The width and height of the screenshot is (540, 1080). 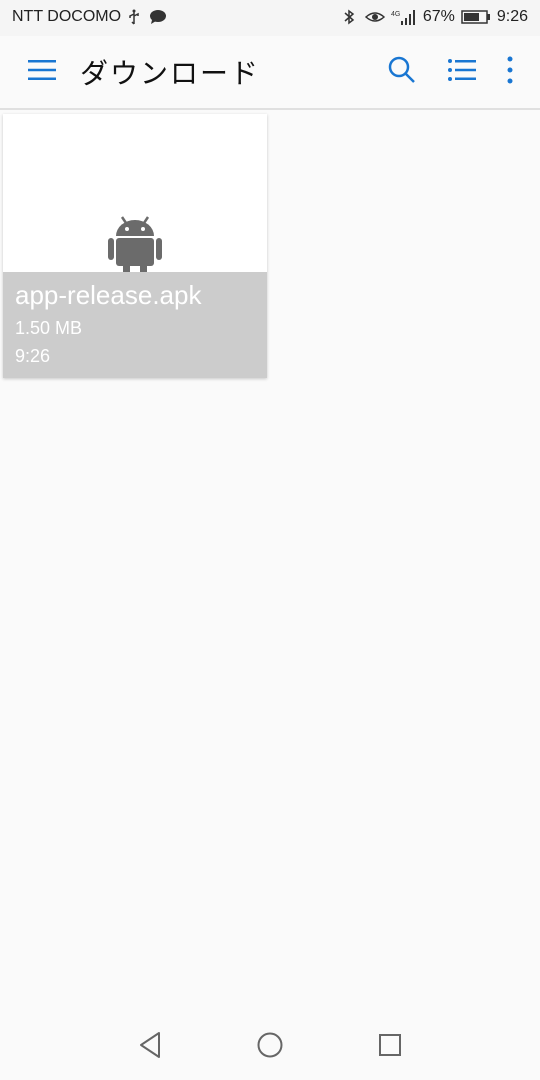 I want to click on recents-button, so click(x=390, y=1047).